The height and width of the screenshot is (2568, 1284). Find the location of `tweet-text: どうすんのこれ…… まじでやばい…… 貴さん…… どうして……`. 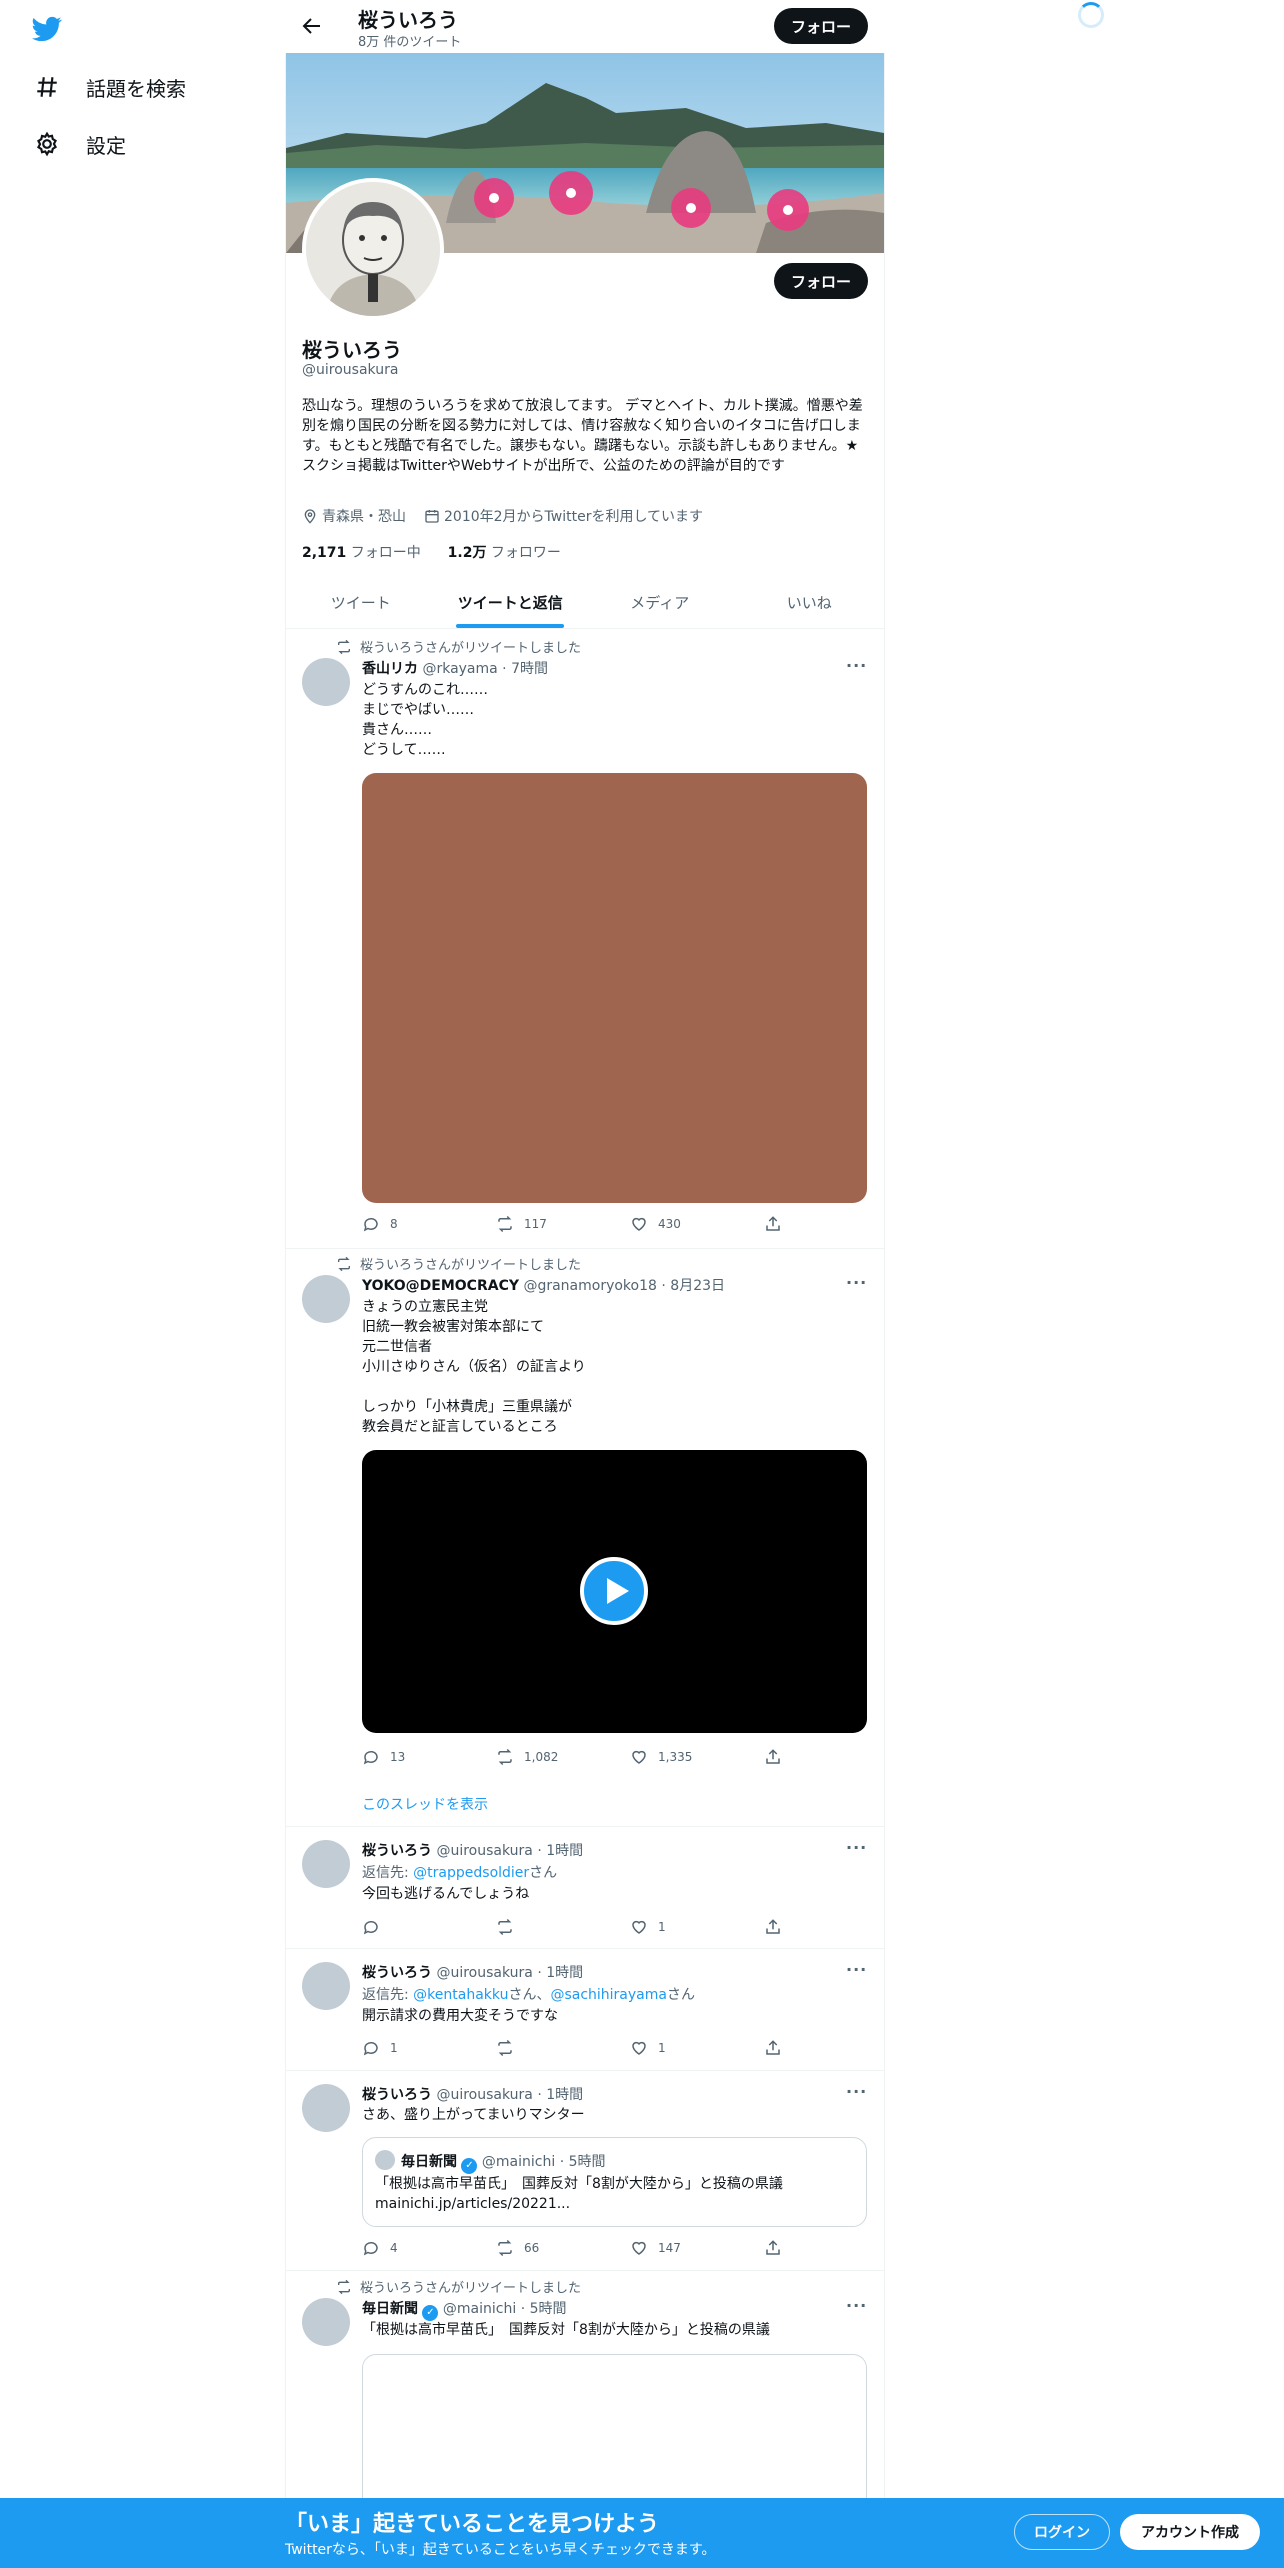

tweet-text: どうすんのこれ…… まじでやばい…… 貴さん…… どうして…… is located at coordinates (425, 720).